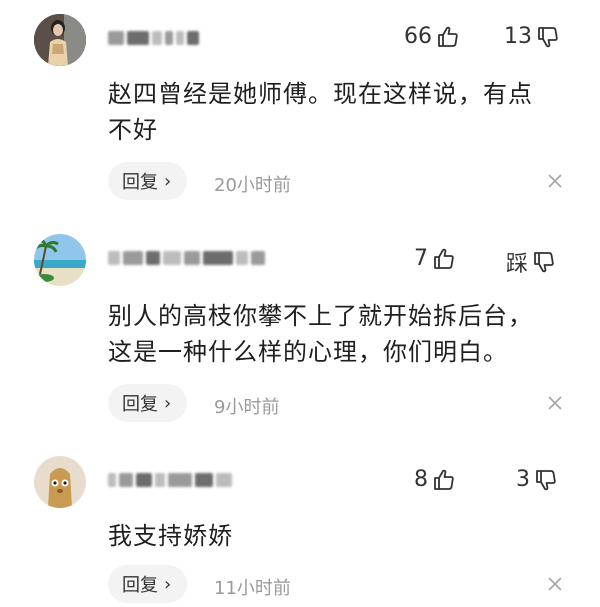 This screenshot has height=607, width=600. I want to click on comment-text-line: 赵四曾经是她师傅。现在这样说，有点, so click(320, 94).